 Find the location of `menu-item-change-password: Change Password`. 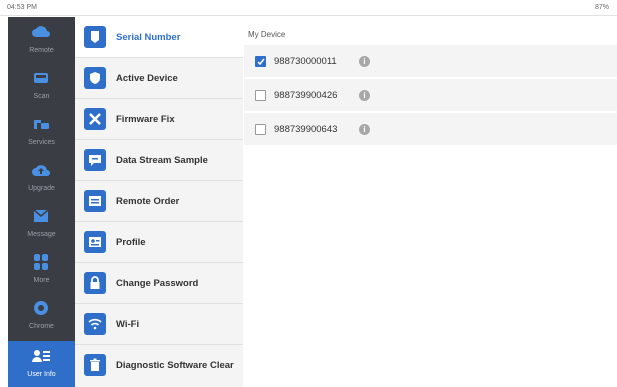

menu-item-change-password: Change Password is located at coordinates (159, 283).